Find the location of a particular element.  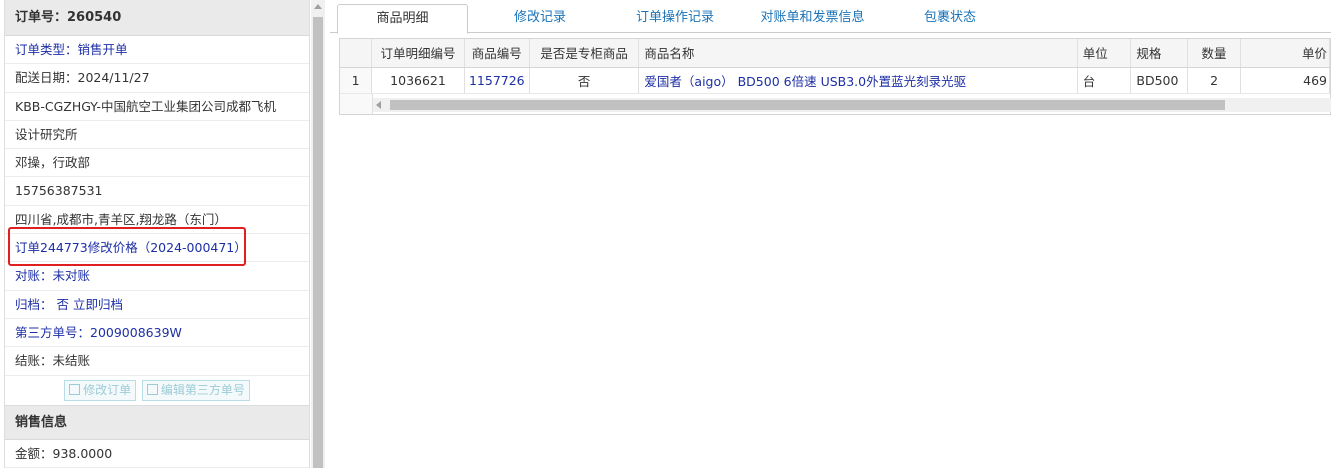

cell-product-id-link: 1157726 is located at coordinates (497, 80).